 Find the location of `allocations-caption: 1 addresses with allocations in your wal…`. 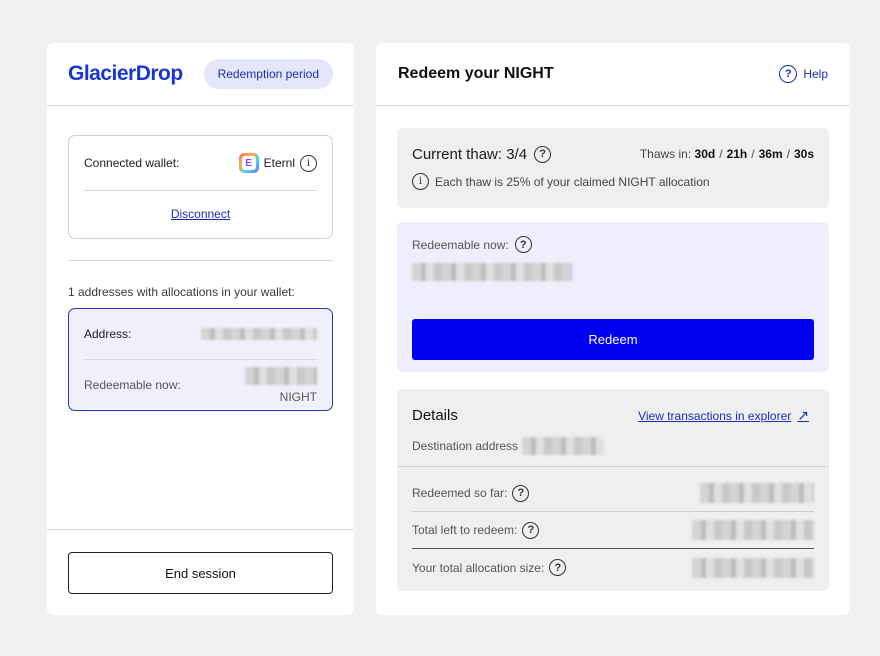

allocations-caption: 1 addresses with allocations in your wal… is located at coordinates (181, 292).